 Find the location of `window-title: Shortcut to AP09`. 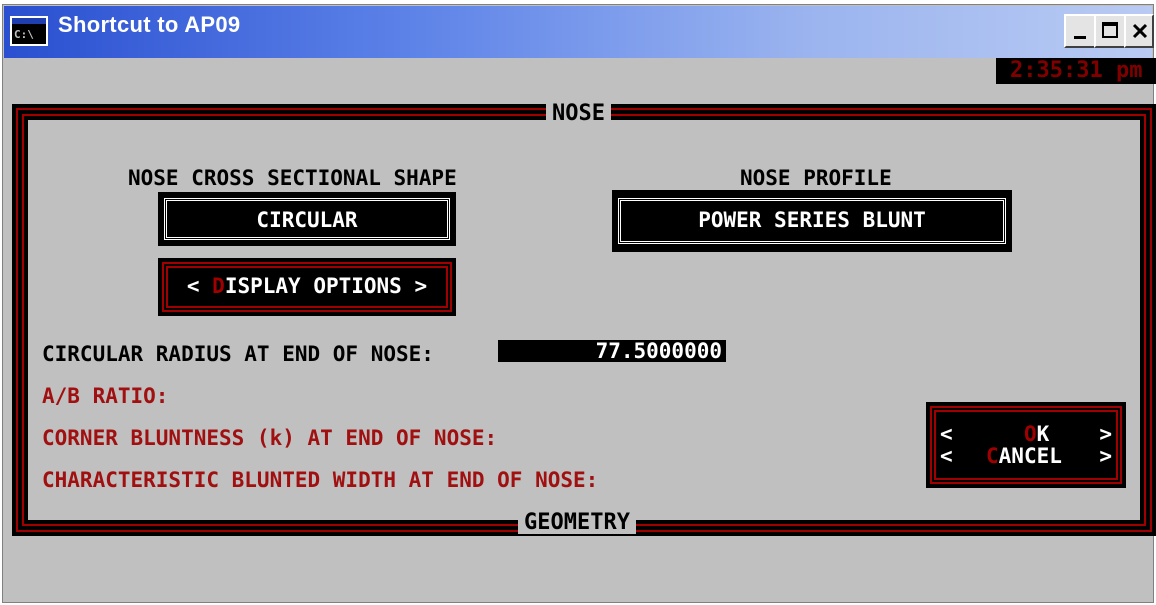

window-title: Shortcut to AP09 is located at coordinates (149, 24).